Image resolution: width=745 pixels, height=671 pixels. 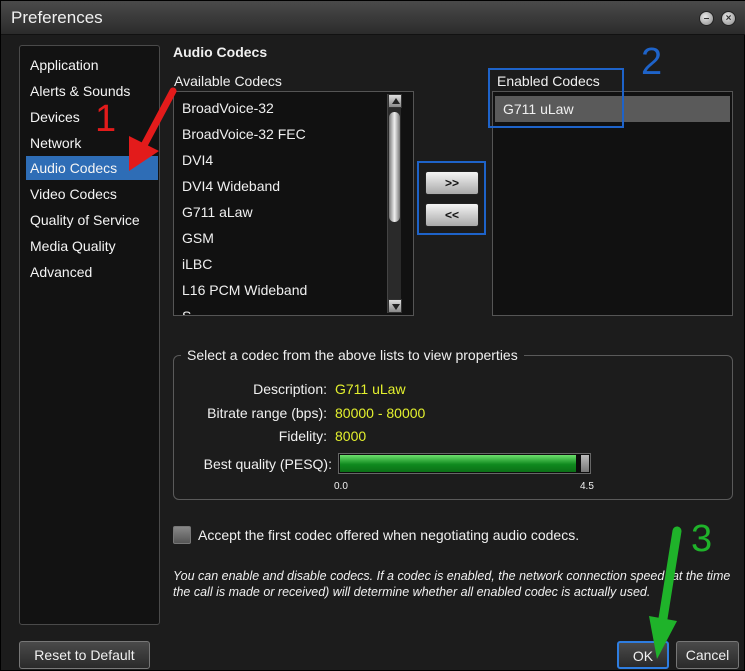 What do you see at coordinates (157, 121) in the screenshot?
I see `red-arrow-shaft` at bounding box center [157, 121].